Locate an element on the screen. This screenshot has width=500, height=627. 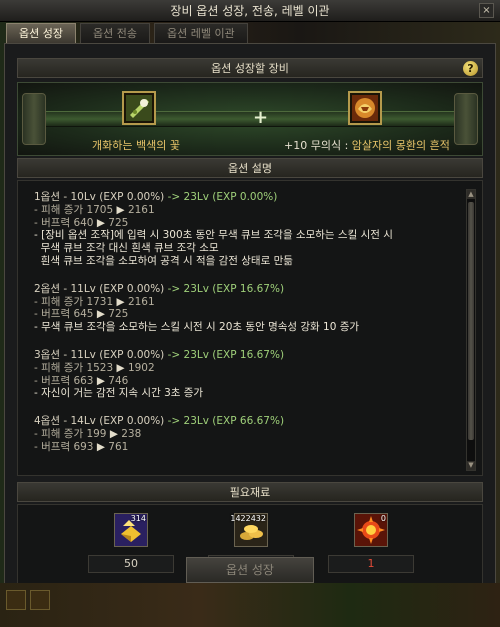
stat-label: - 피해 증가 199 is located at coordinates (70, 433).